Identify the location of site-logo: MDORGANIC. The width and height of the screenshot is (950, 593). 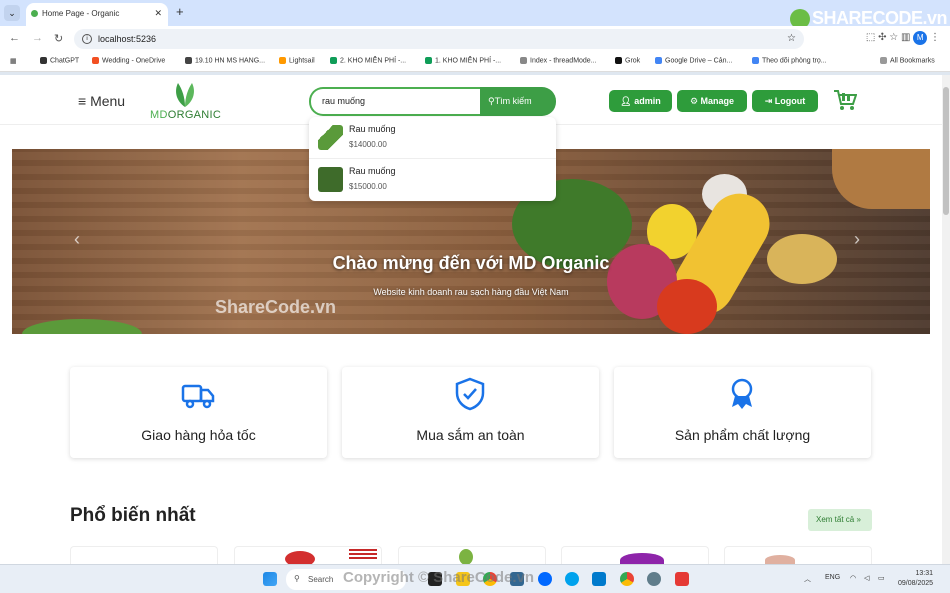
(186, 103).